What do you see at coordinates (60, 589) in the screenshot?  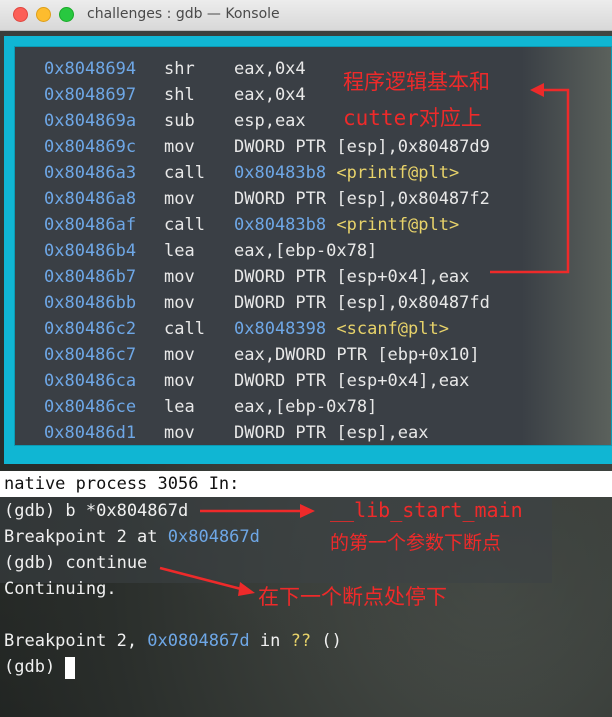 I see `console-line-continuing: Continuing.` at bounding box center [60, 589].